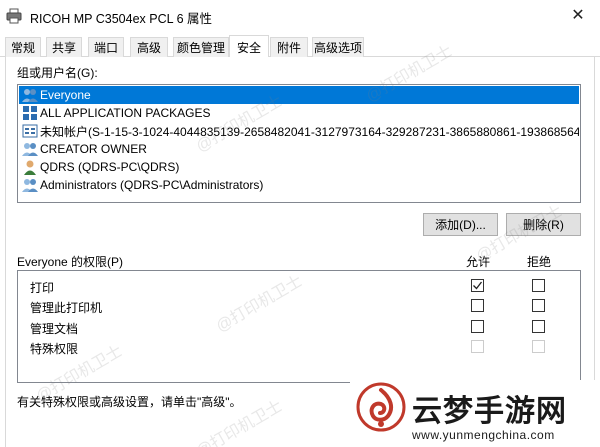 Image resolution: width=600 pixels, height=447 pixels. I want to click on deny-manage-documents-checkbox, so click(538, 326).